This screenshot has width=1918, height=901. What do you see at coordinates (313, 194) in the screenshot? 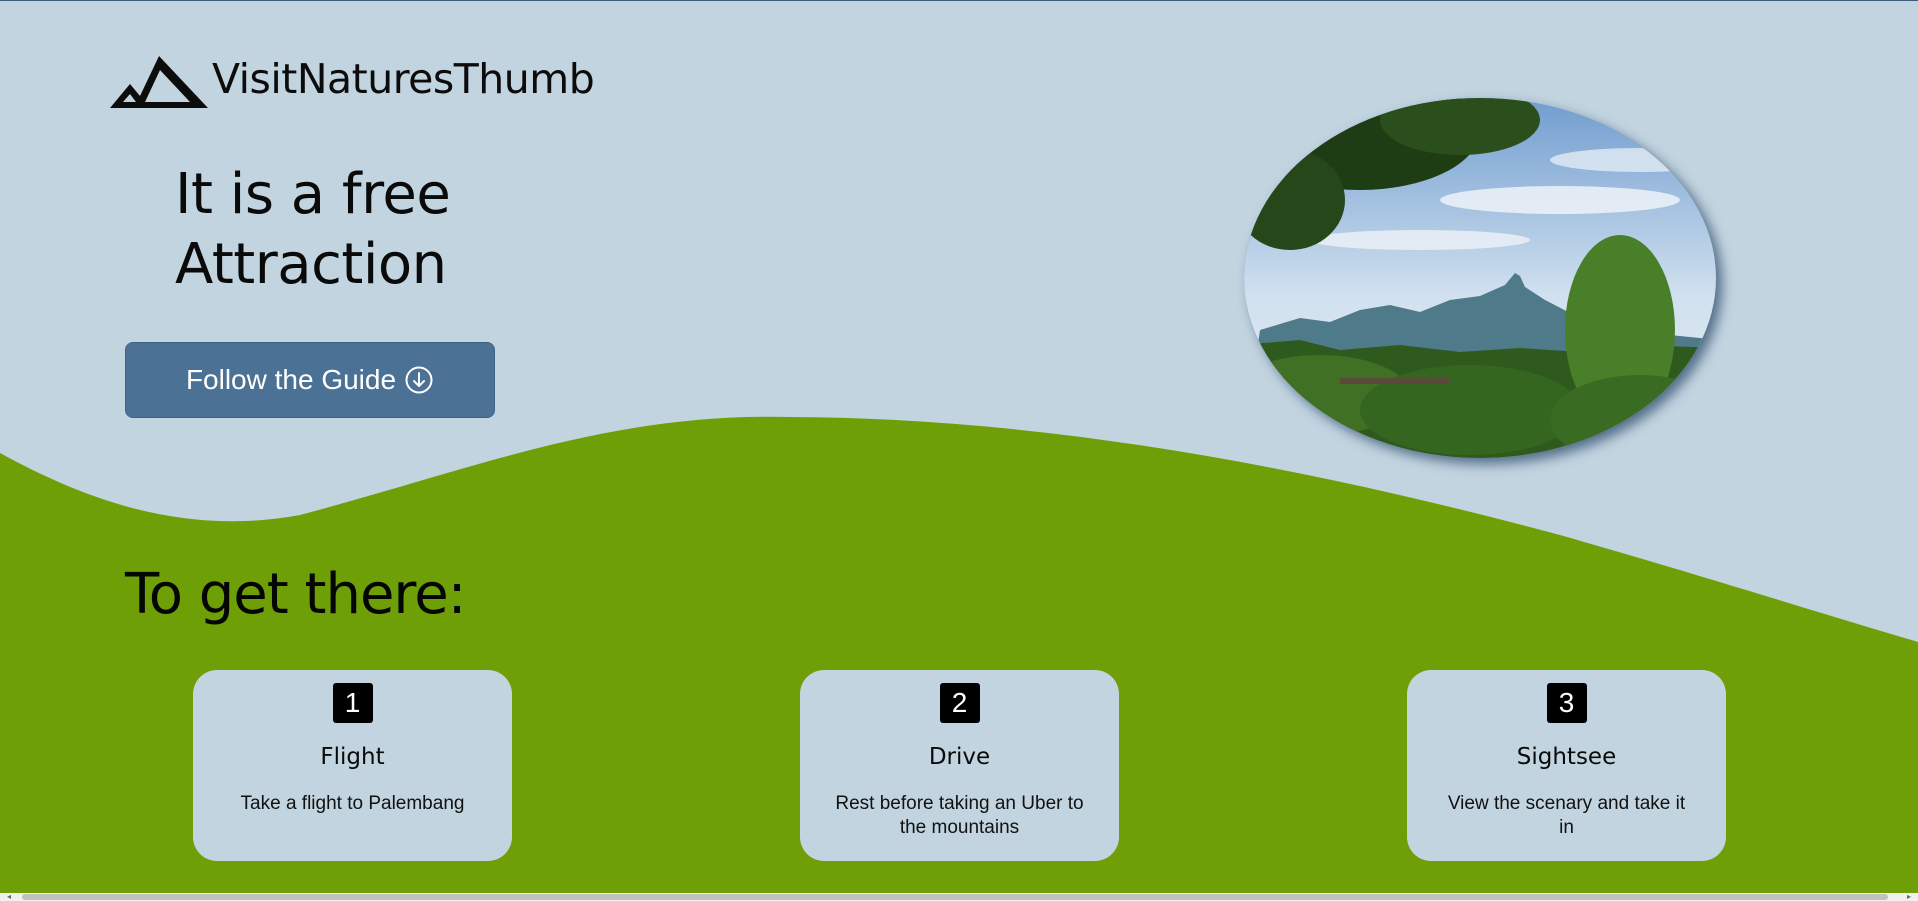
I see `hero-title-line-1: It is a free` at bounding box center [313, 194].